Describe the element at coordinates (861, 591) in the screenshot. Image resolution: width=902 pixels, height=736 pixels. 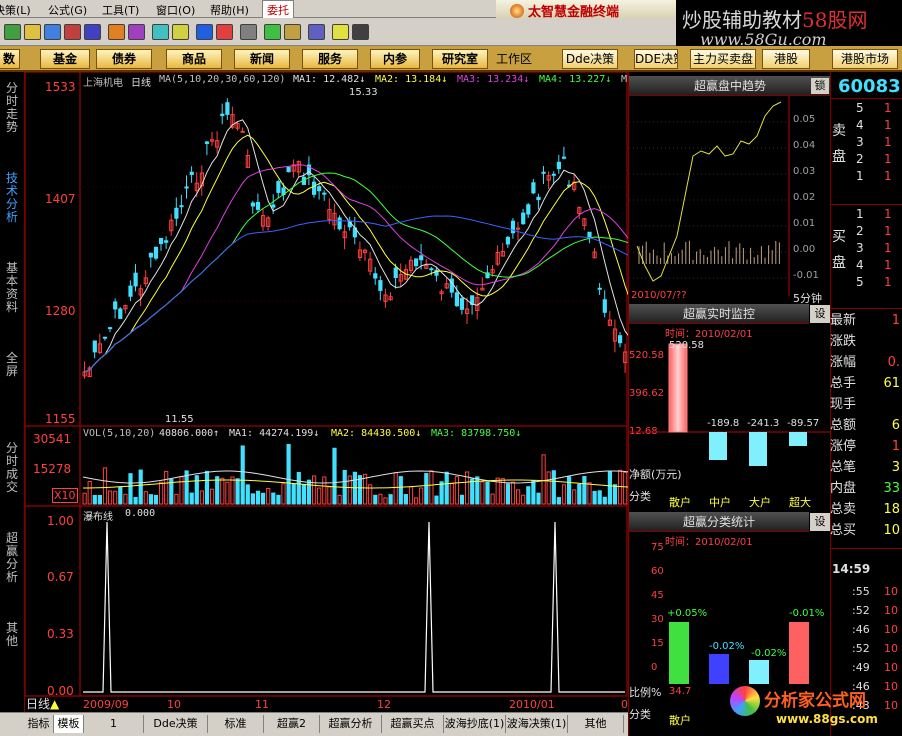
I see `tick-time: :55` at that location.